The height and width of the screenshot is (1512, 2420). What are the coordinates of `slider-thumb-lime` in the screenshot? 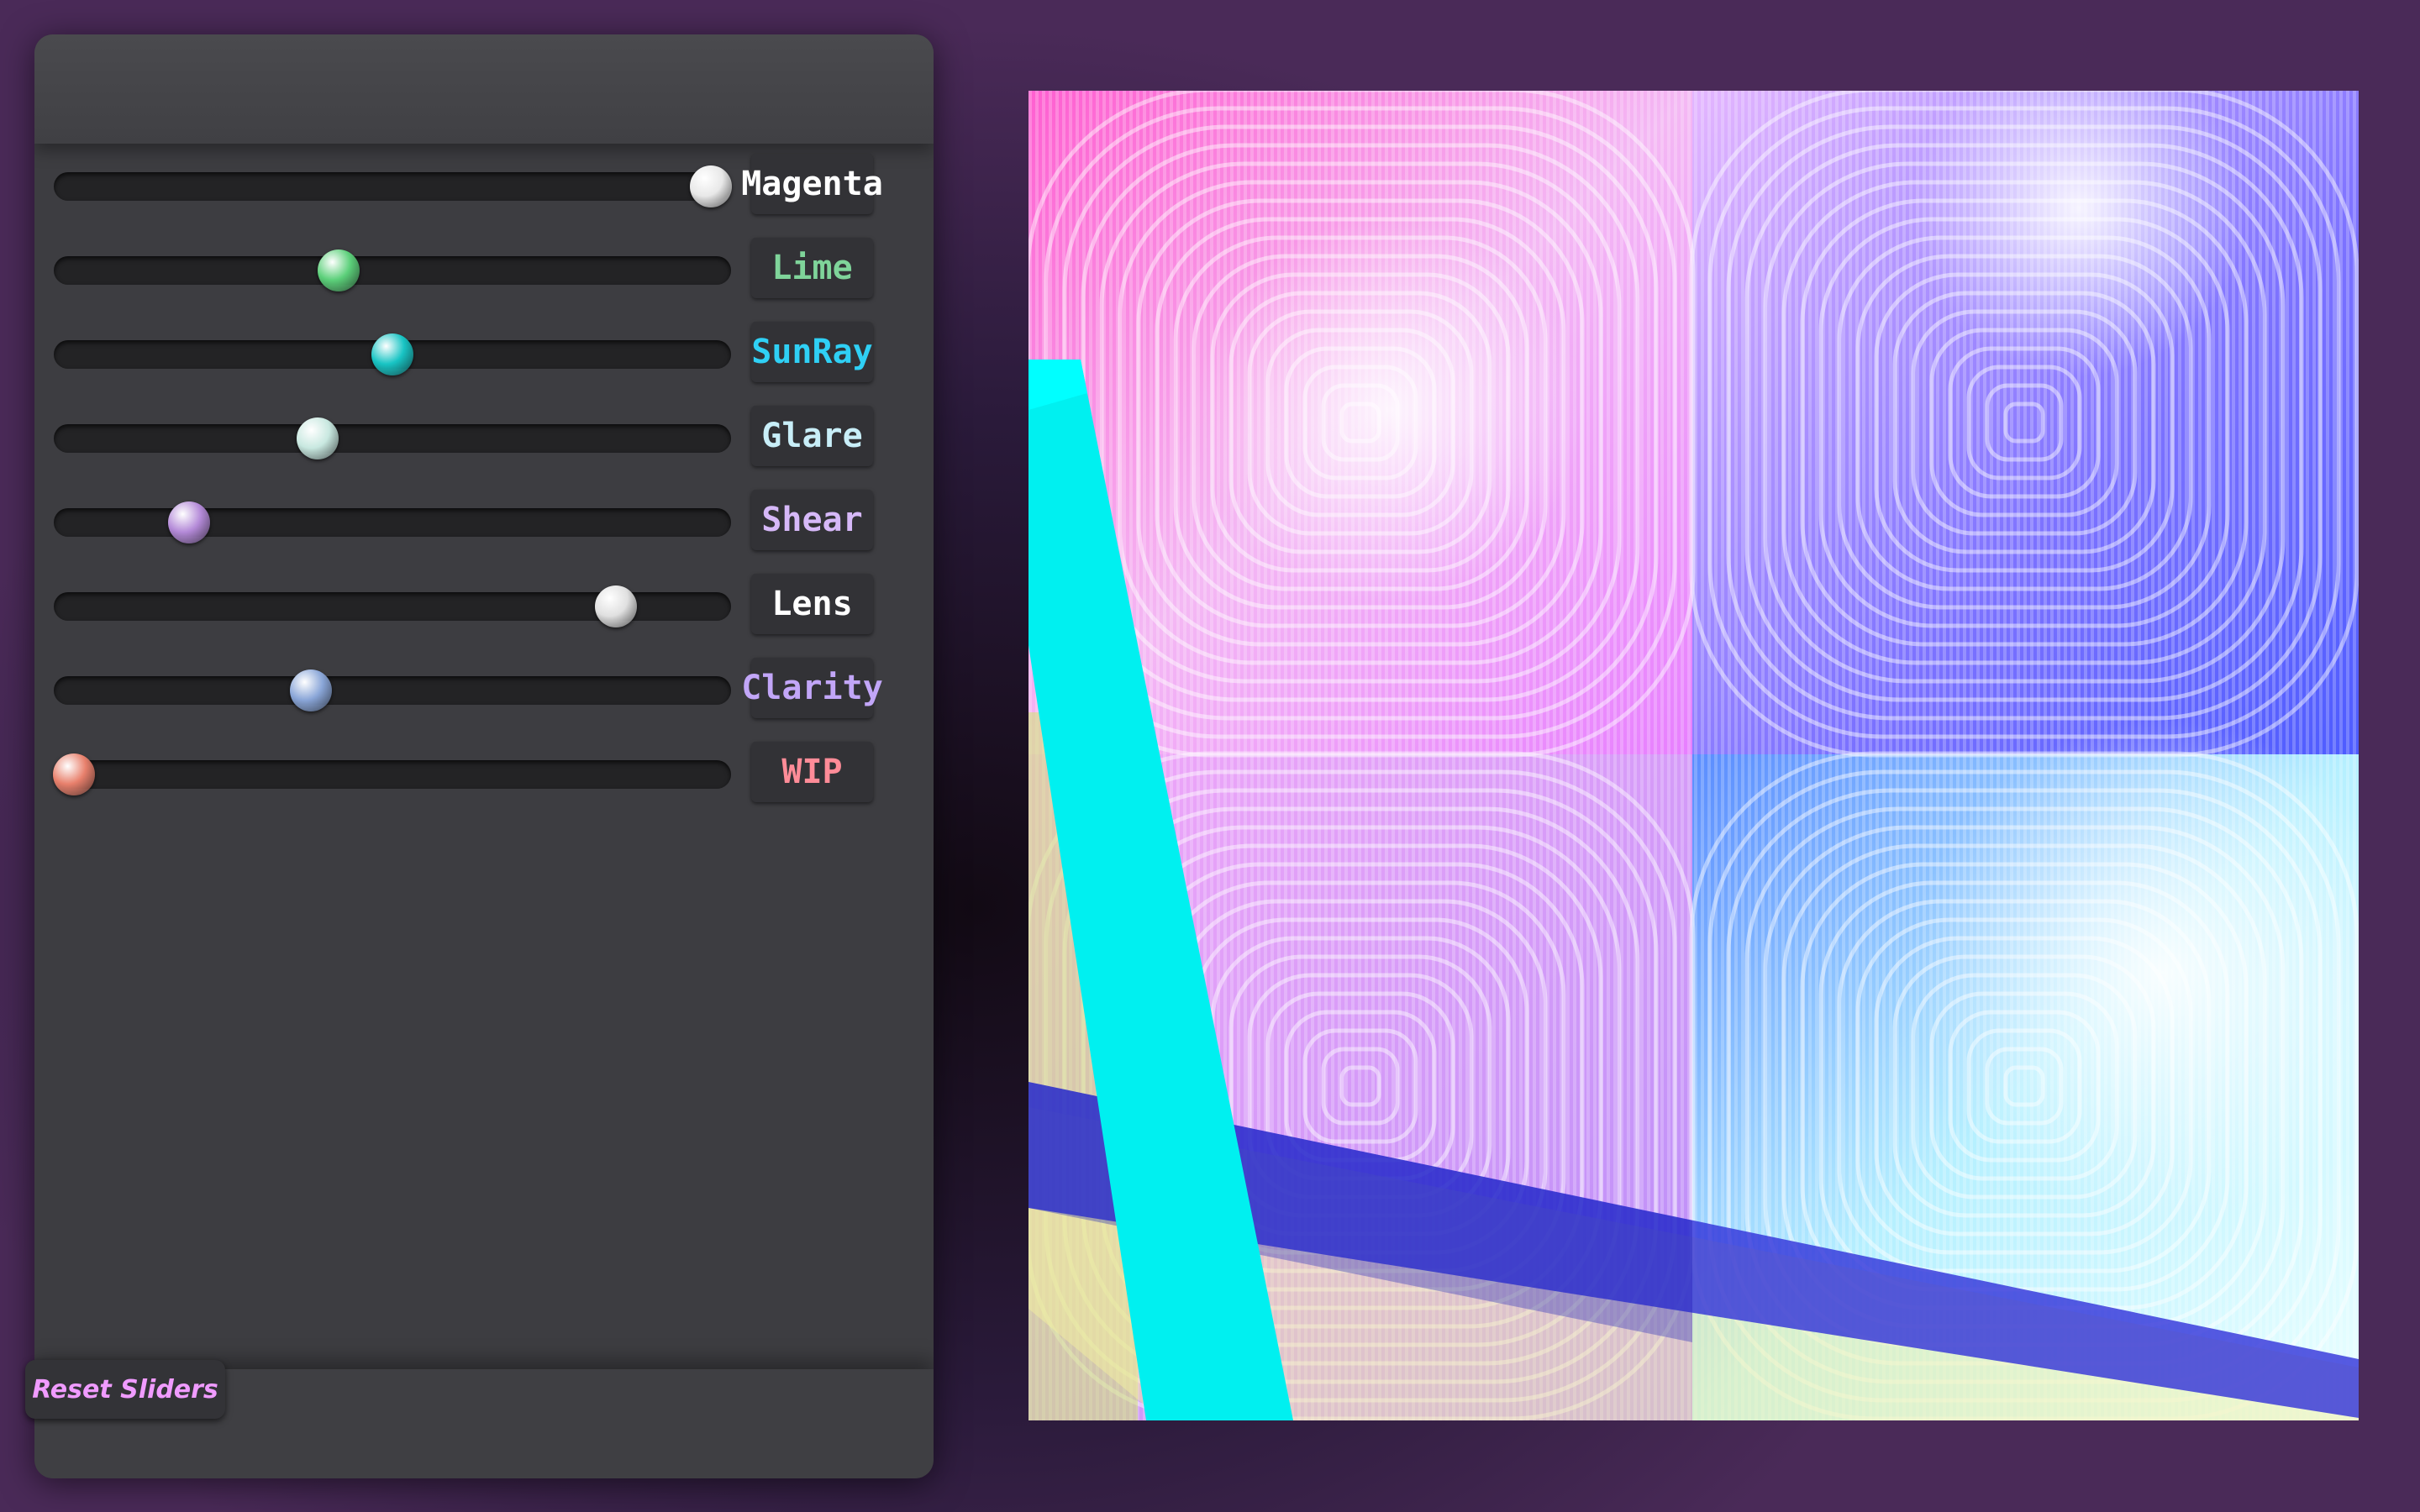 It's located at (338, 270).